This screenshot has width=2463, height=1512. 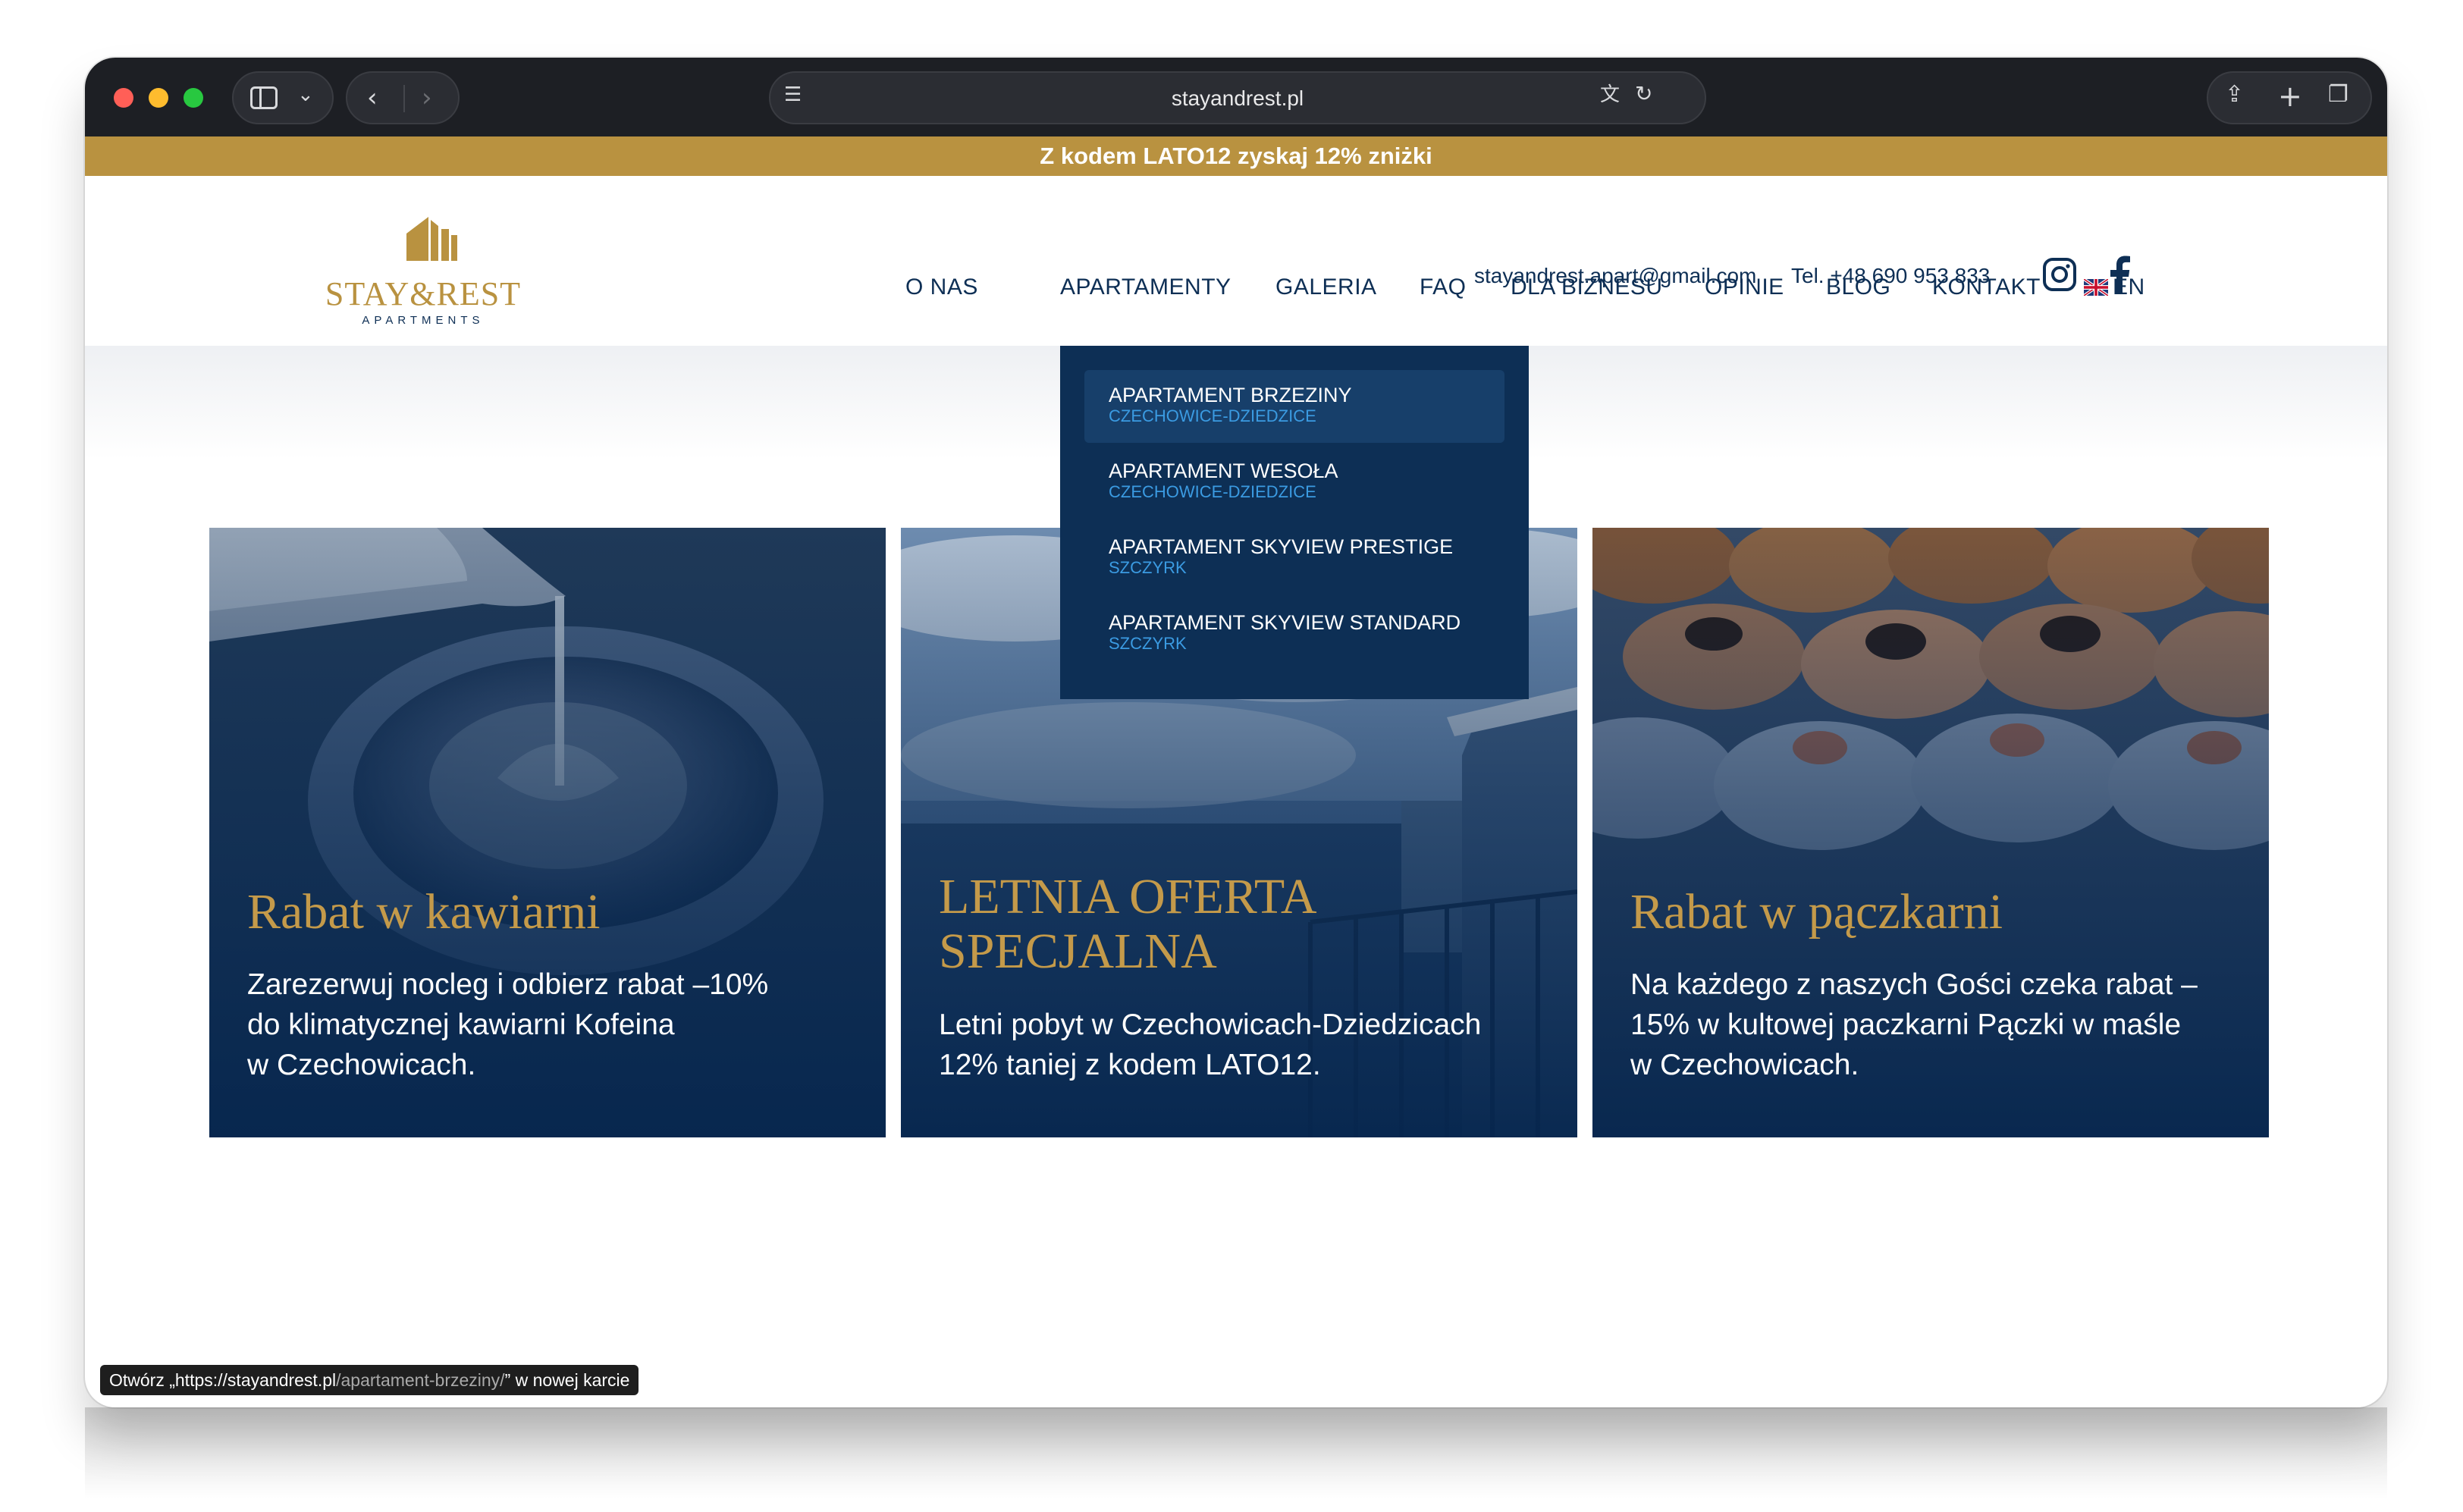 I want to click on minimize-window-button, so click(x=158, y=98).